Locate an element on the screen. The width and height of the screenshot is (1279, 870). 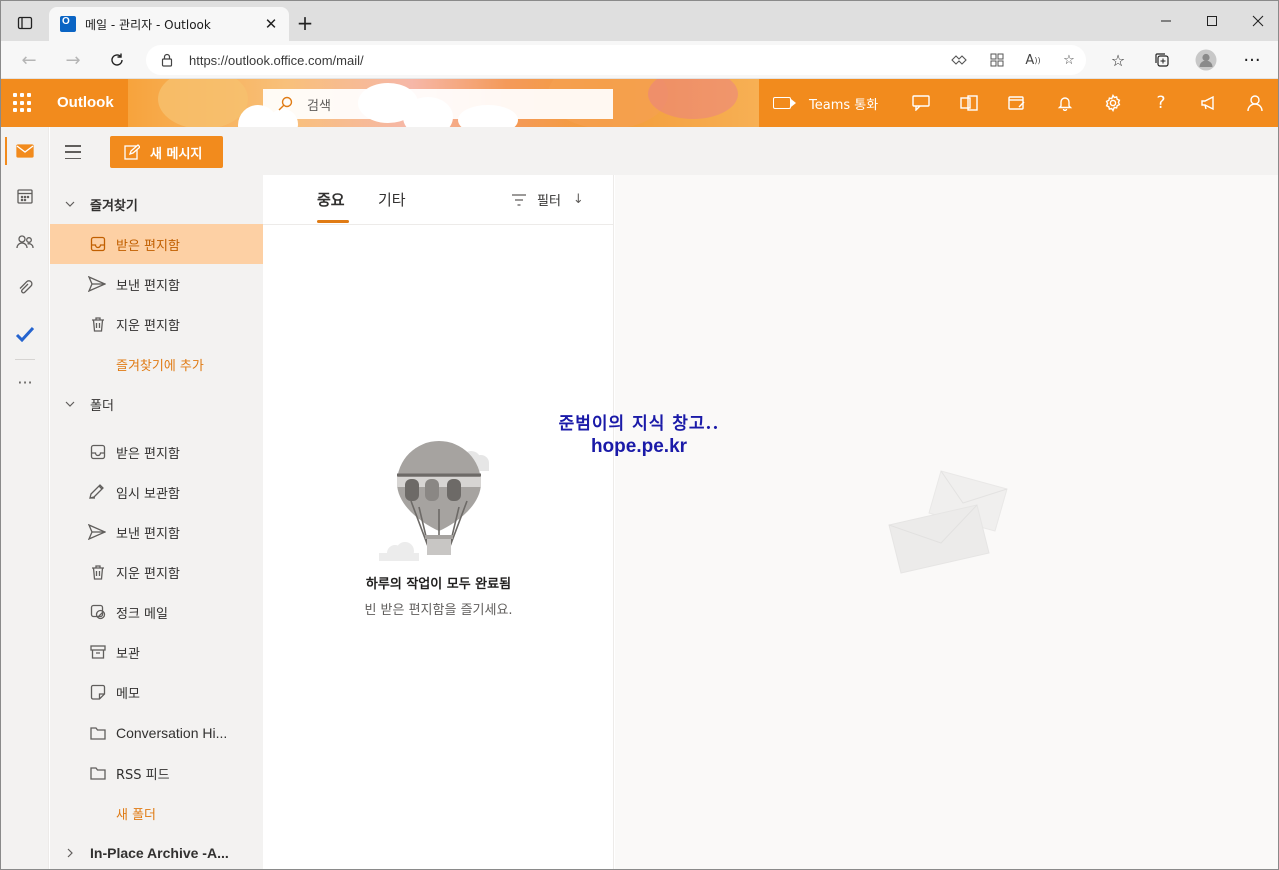
tab-focused: 중요 is located at coordinates (331, 199).